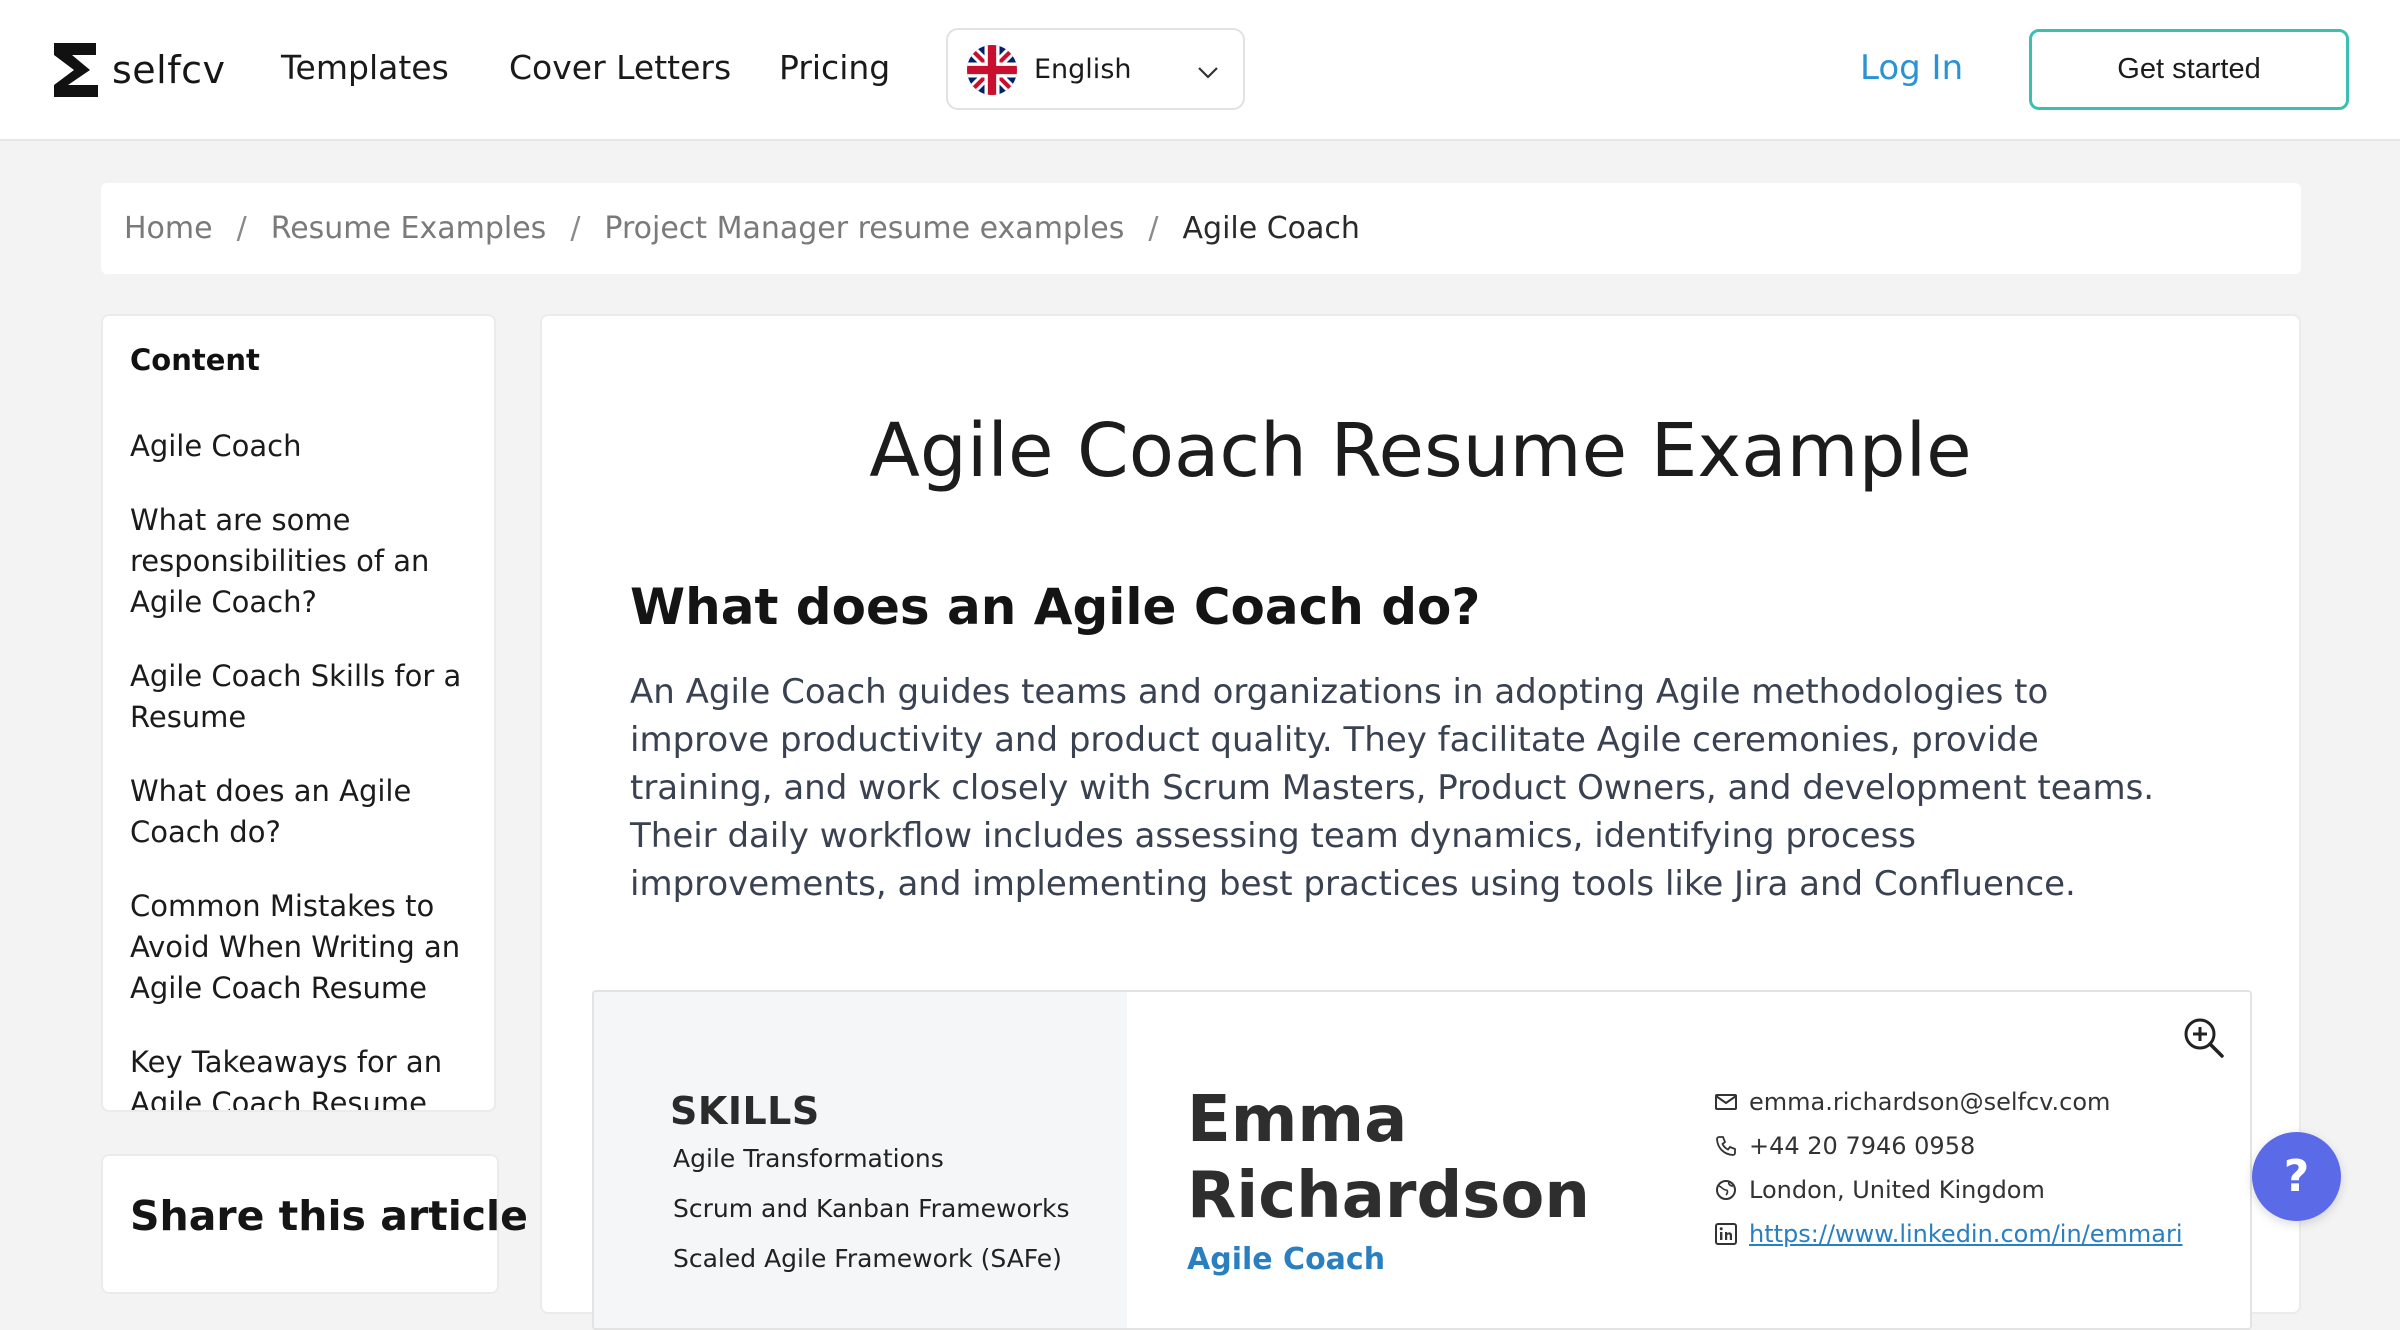 This screenshot has width=2400, height=1330. Describe the element at coordinates (1083, 69) in the screenshot. I see `language-label: English` at that location.